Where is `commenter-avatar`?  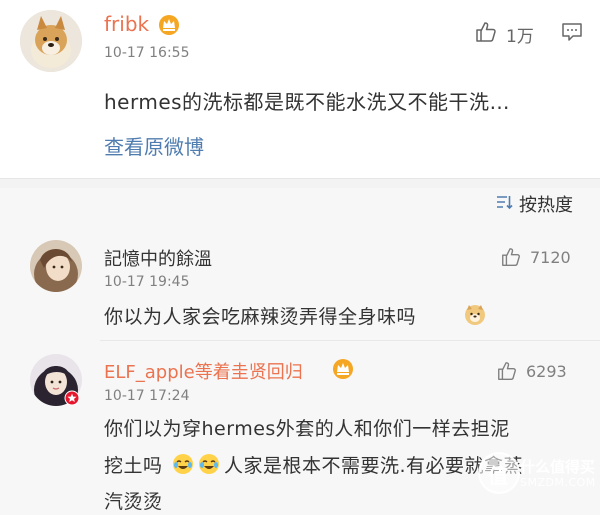 commenter-avatar is located at coordinates (56, 266).